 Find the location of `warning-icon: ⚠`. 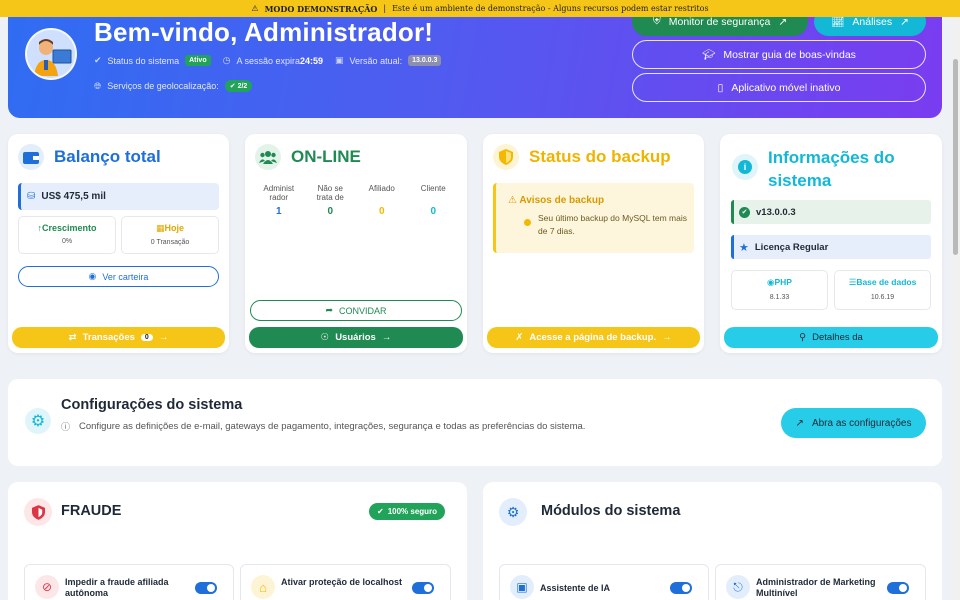

warning-icon: ⚠ is located at coordinates (255, 8).